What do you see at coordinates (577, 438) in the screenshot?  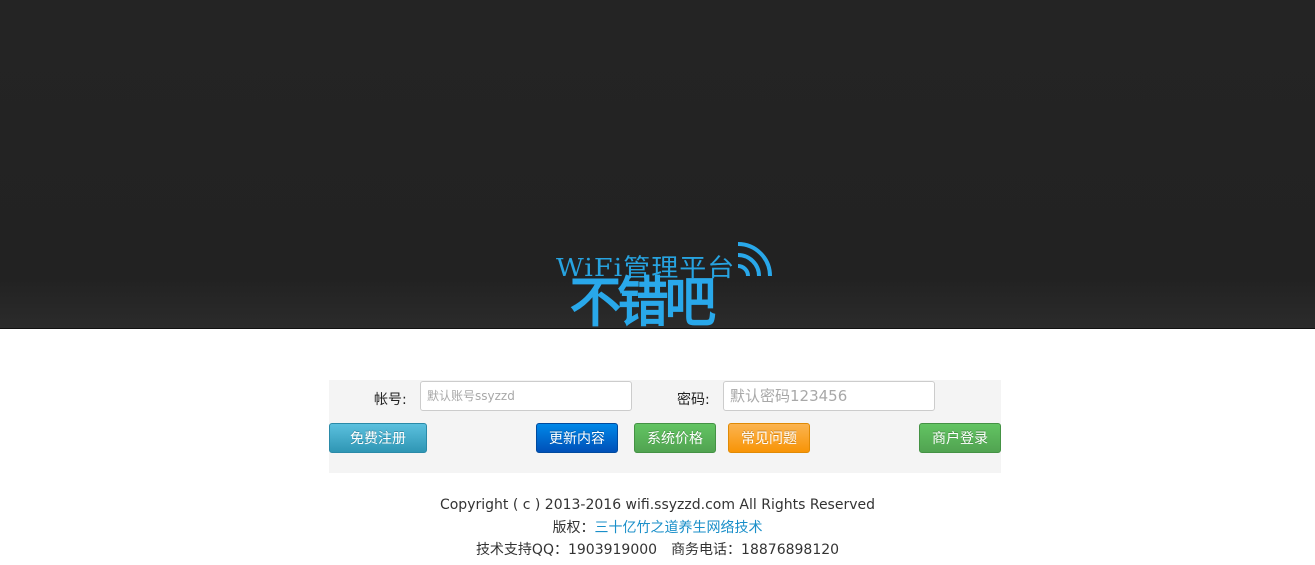 I see `updates-button: 更新内容` at bounding box center [577, 438].